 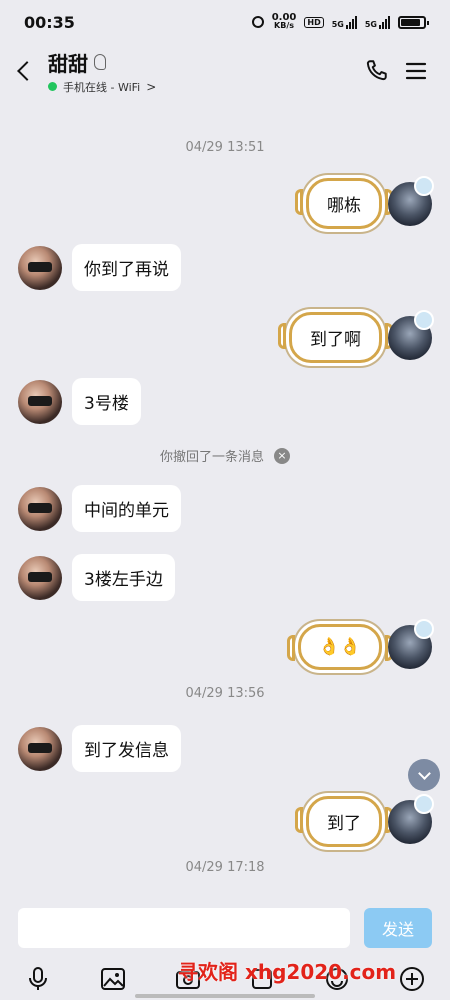 What do you see at coordinates (287, 972) in the screenshot?
I see `watermark: 寻欢阁 xhg2020.com` at bounding box center [287, 972].